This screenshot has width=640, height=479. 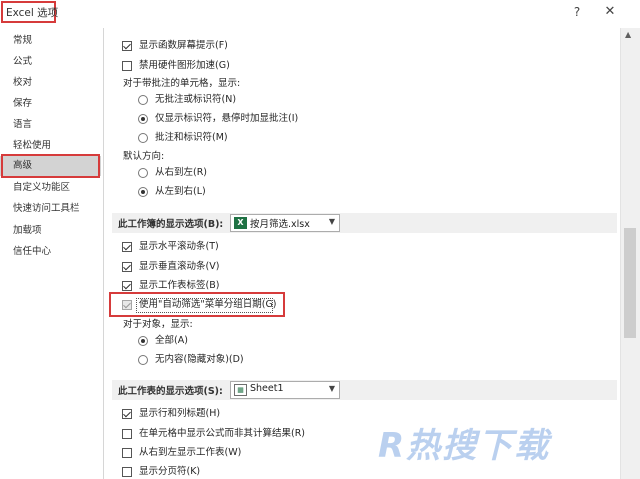 I want to click on sidebar-item-quick-access: 快速访问工具栏, so click(x=50, y=209).